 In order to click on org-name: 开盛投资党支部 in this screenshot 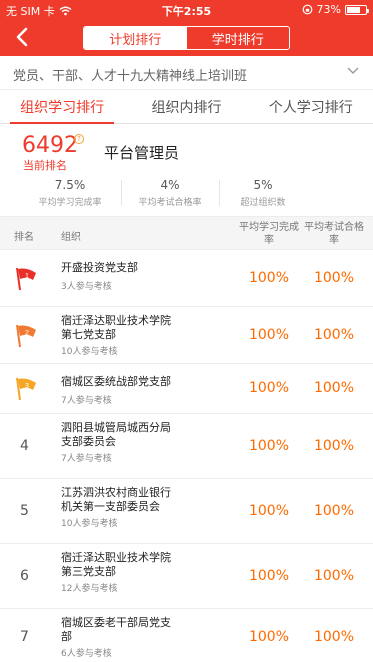, I will do `click(99, 267)`.